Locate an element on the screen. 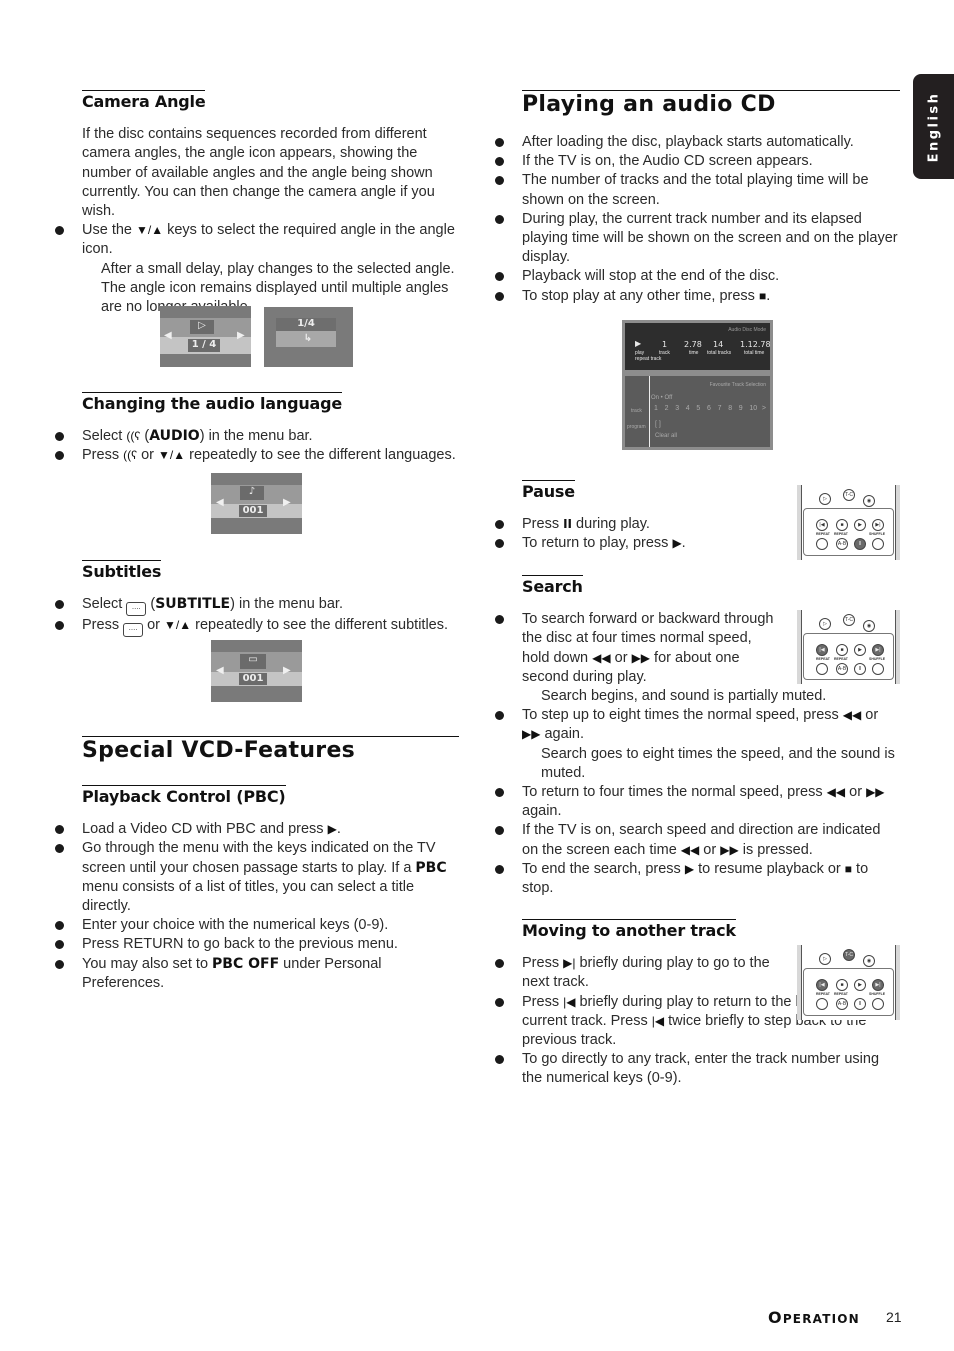  camera-angle-heading: Camera Angle is located at coordinates (144, 100).